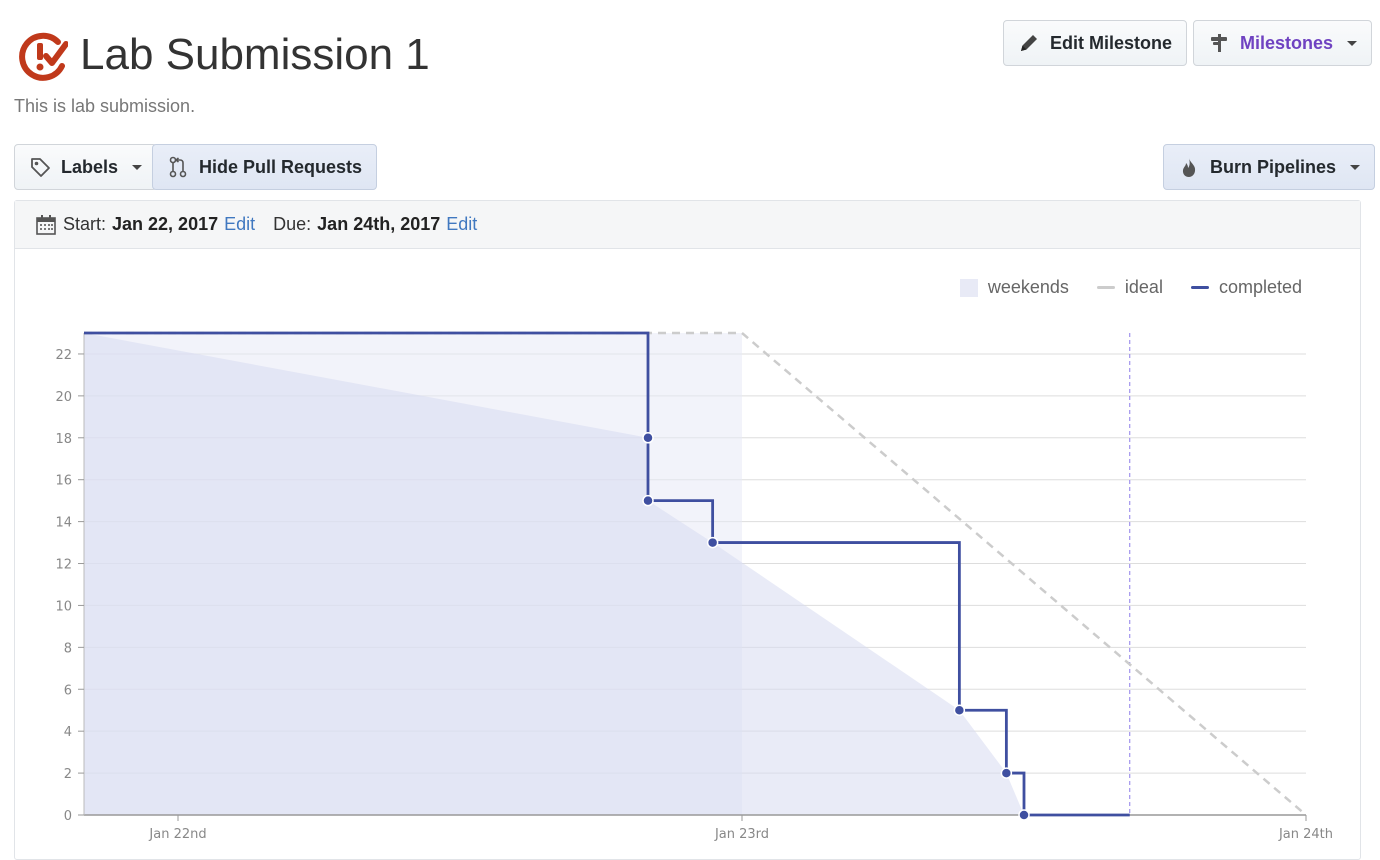 Image resolution: width=1380 pixels, height=860 pixels. What do you see at coordinates (1189, 167) in the screenshot?
I see `flame-icon` at bounding box center [1189, 167].